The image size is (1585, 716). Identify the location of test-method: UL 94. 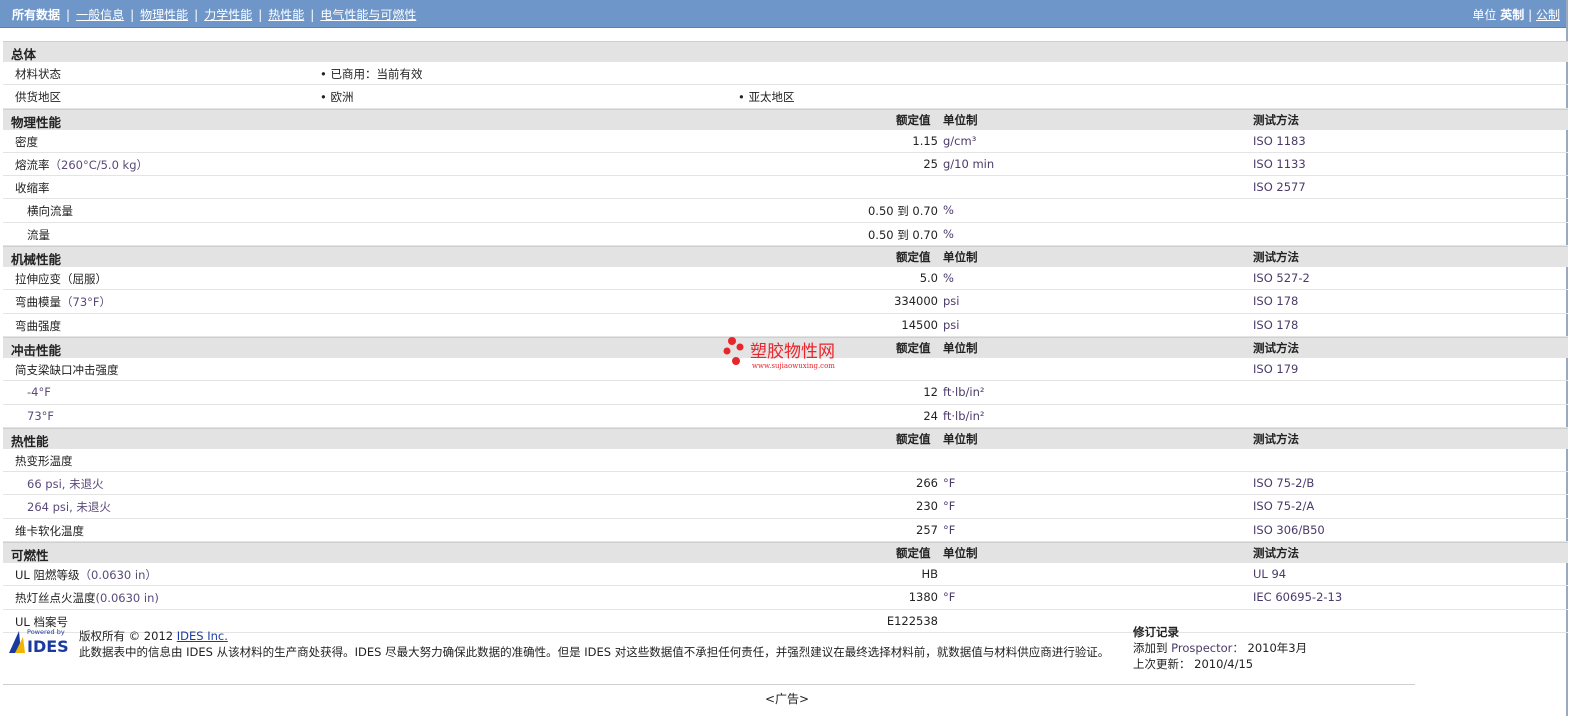
(1270, 574).